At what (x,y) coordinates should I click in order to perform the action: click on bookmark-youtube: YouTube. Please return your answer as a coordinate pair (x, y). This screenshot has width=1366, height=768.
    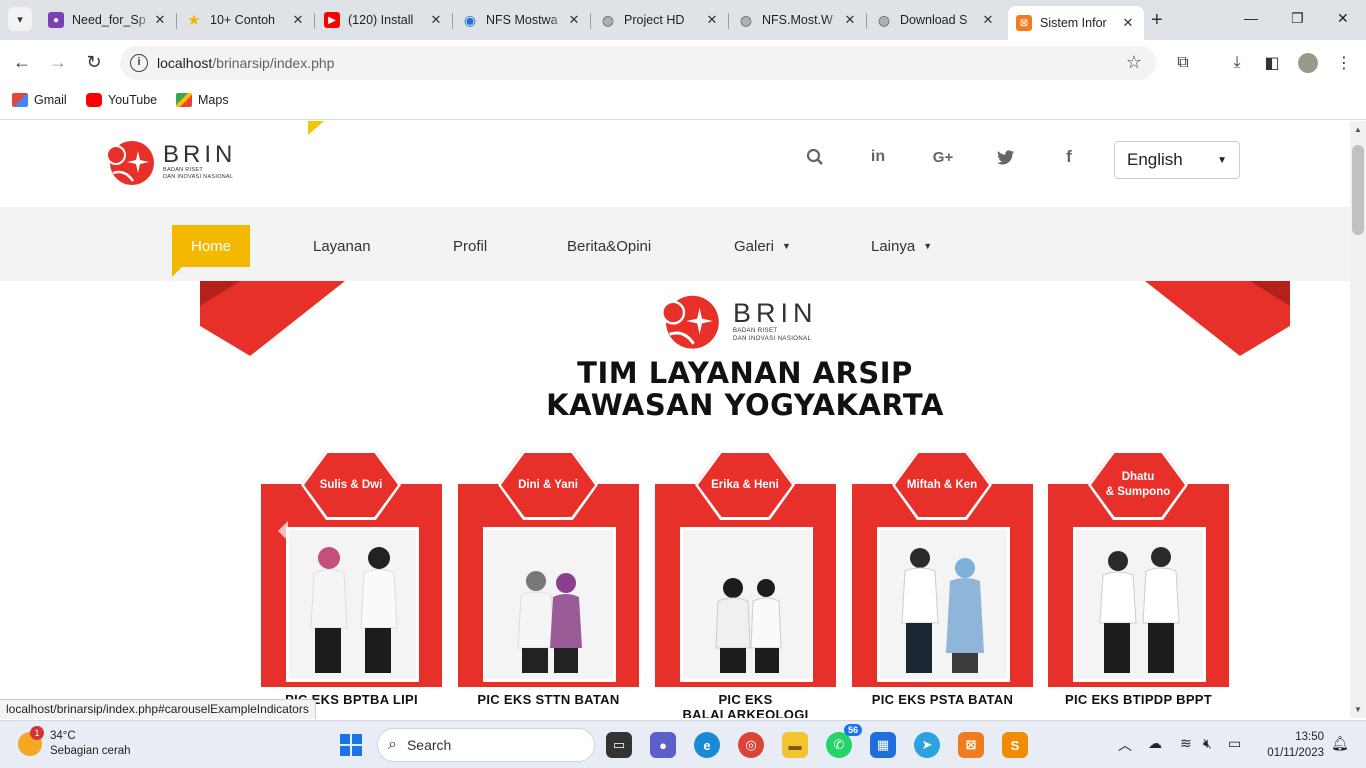
    Looking at the image, I should click on (121, 100).